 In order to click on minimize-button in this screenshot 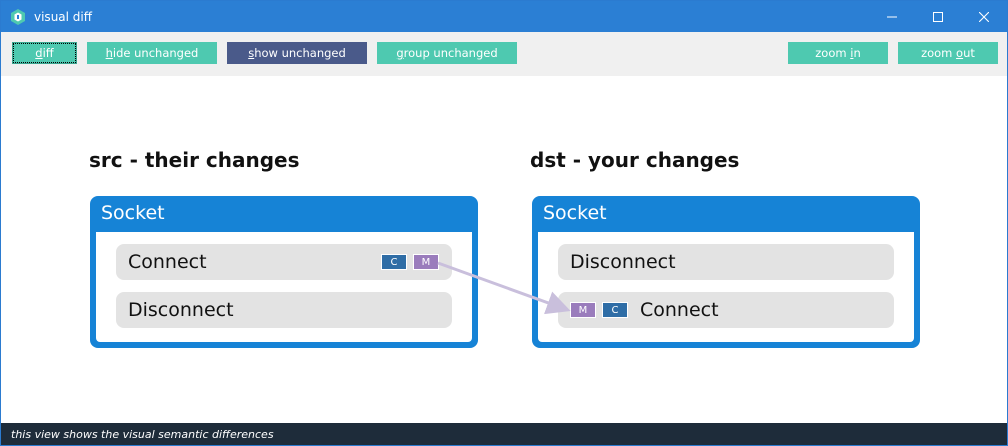, I will do `click(892, 16)`.